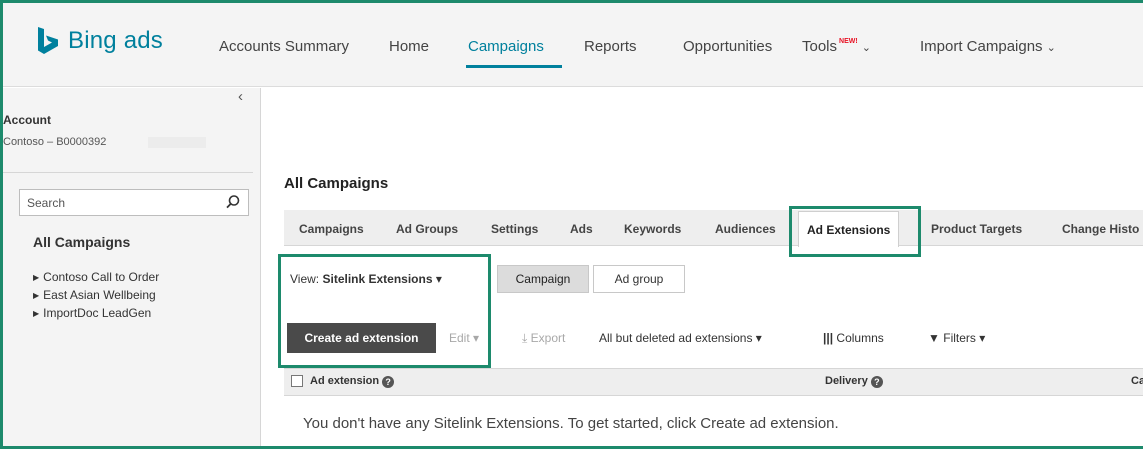  What do you see at coordinates (331, 229) in the screenshot?
I see `tab-campaigns: Campaigns` at bounding box center [331, 229].